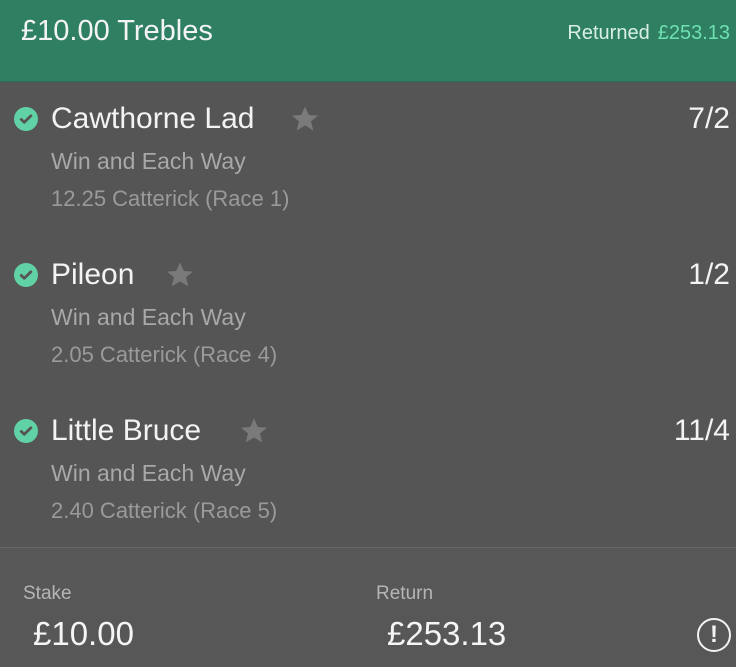 The width and height of the screenshot is (736, 667). What do you see at coordinates (701, 430) in the screenshot?
I see `selection-odds: 11/4` at bounding box center [701, 430].